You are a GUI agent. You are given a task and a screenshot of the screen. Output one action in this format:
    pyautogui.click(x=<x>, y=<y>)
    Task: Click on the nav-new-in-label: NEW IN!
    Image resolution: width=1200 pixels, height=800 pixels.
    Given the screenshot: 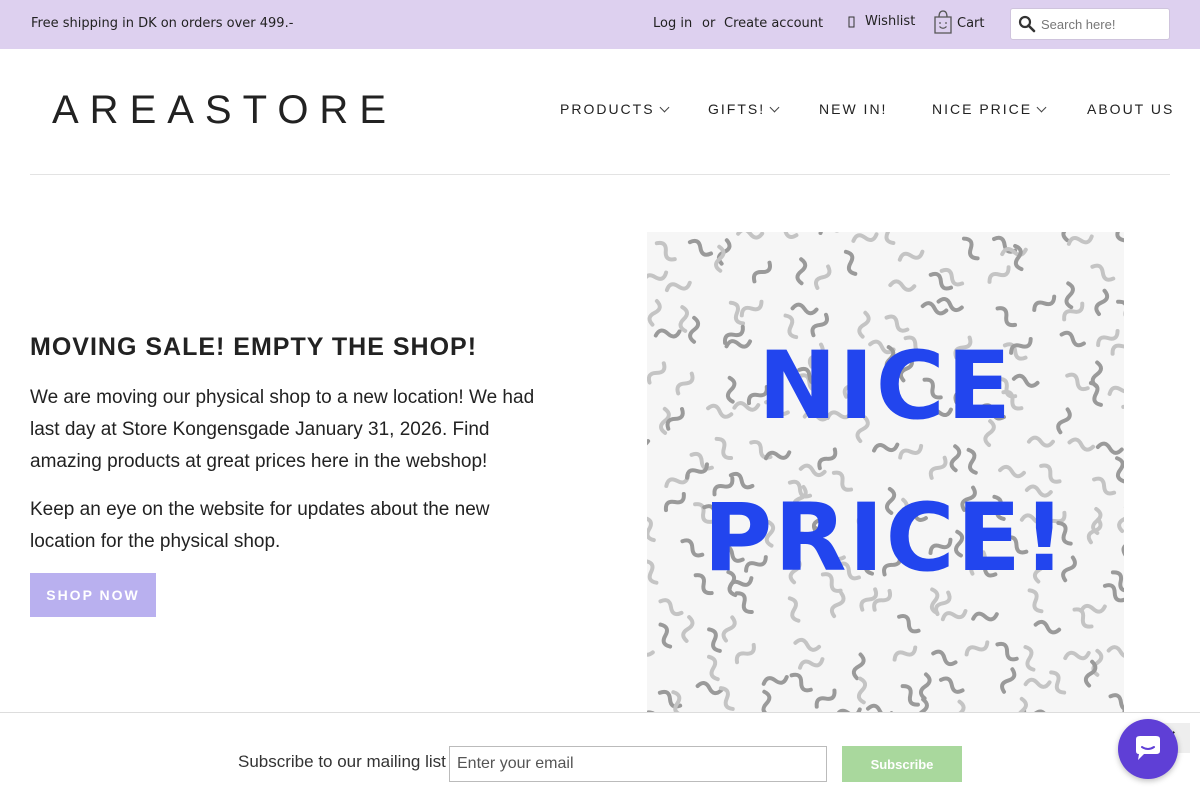 What is the action you would take?
    pyautogui.click(x=853, y=109)
    